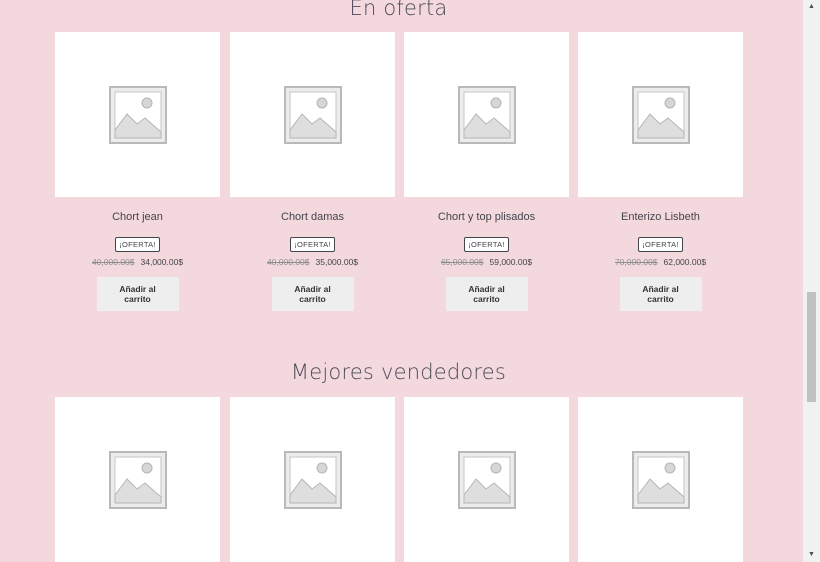 The image size is (820, 562). I want to click on sale-price: 35,000.00$, so click(337, 262).